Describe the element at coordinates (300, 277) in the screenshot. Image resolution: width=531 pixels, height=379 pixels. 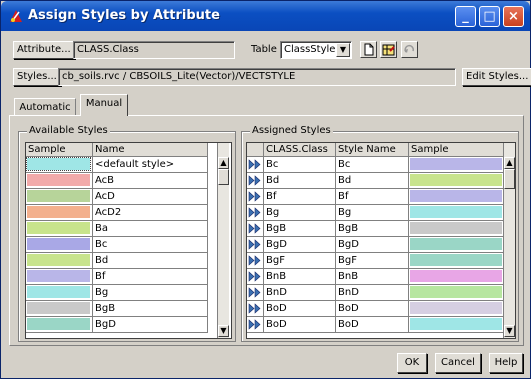
I see `table-row-class: BnB` at that location.